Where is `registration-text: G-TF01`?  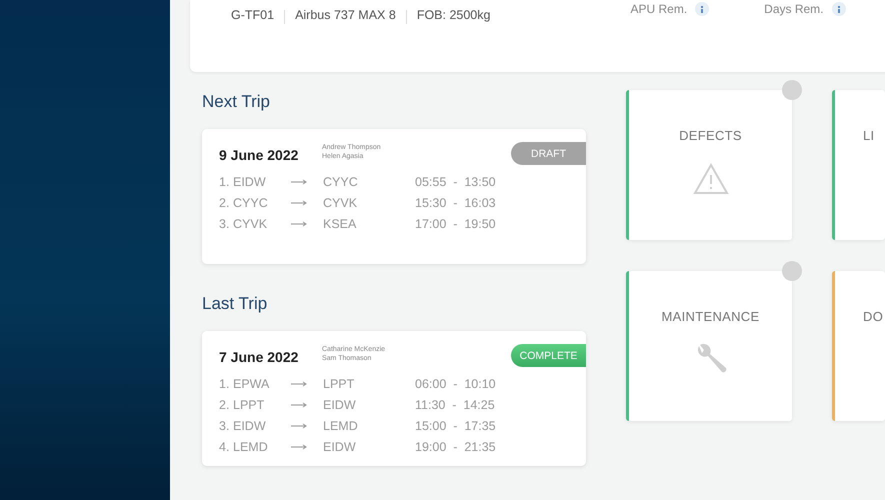
registration-text: G-TF01 is located at coordinates (252, 15).